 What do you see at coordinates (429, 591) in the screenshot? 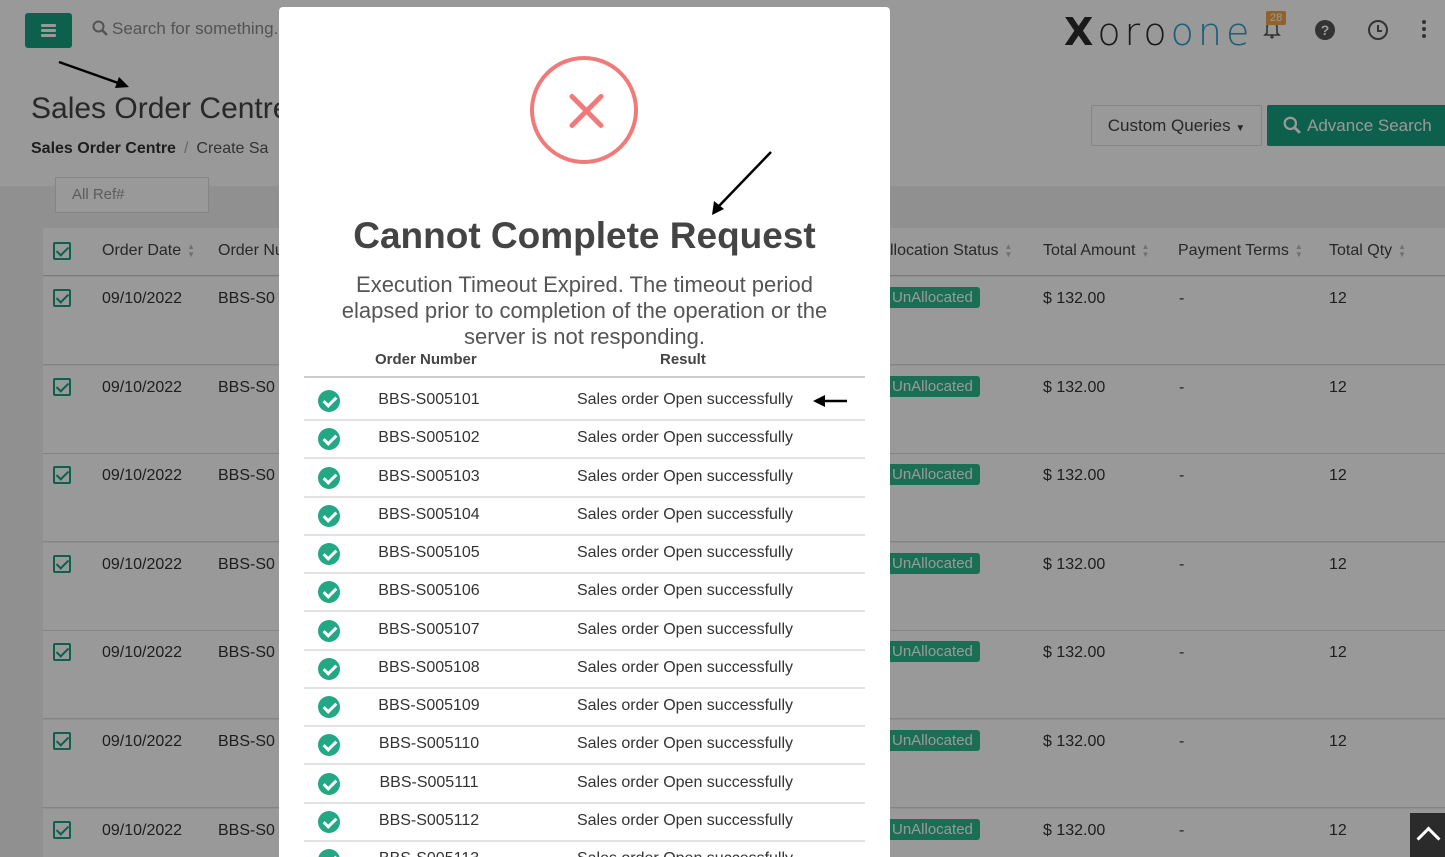
I see `result-order-number: BBS-S005106` at bounding box center [429, 591].